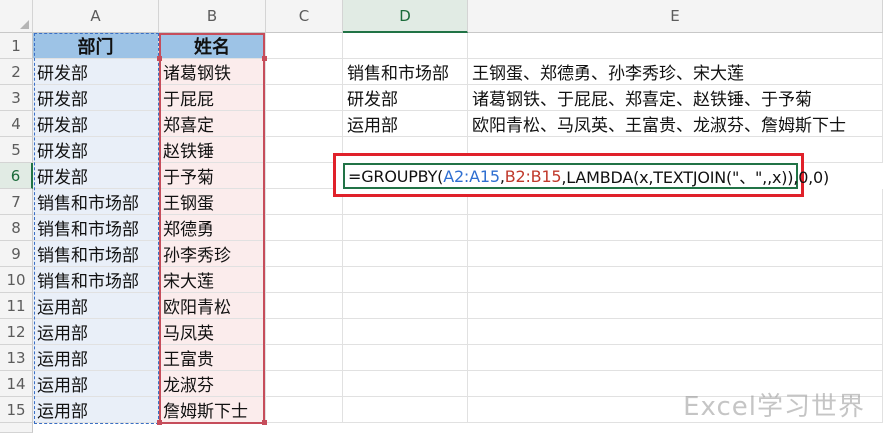  Describe the element at coordinates (675, 124) in the screenshot. I see `cell-e4: 欧阳青松、马凤英、王富贵、龙淑芬、詹姆斯下士` at that location.